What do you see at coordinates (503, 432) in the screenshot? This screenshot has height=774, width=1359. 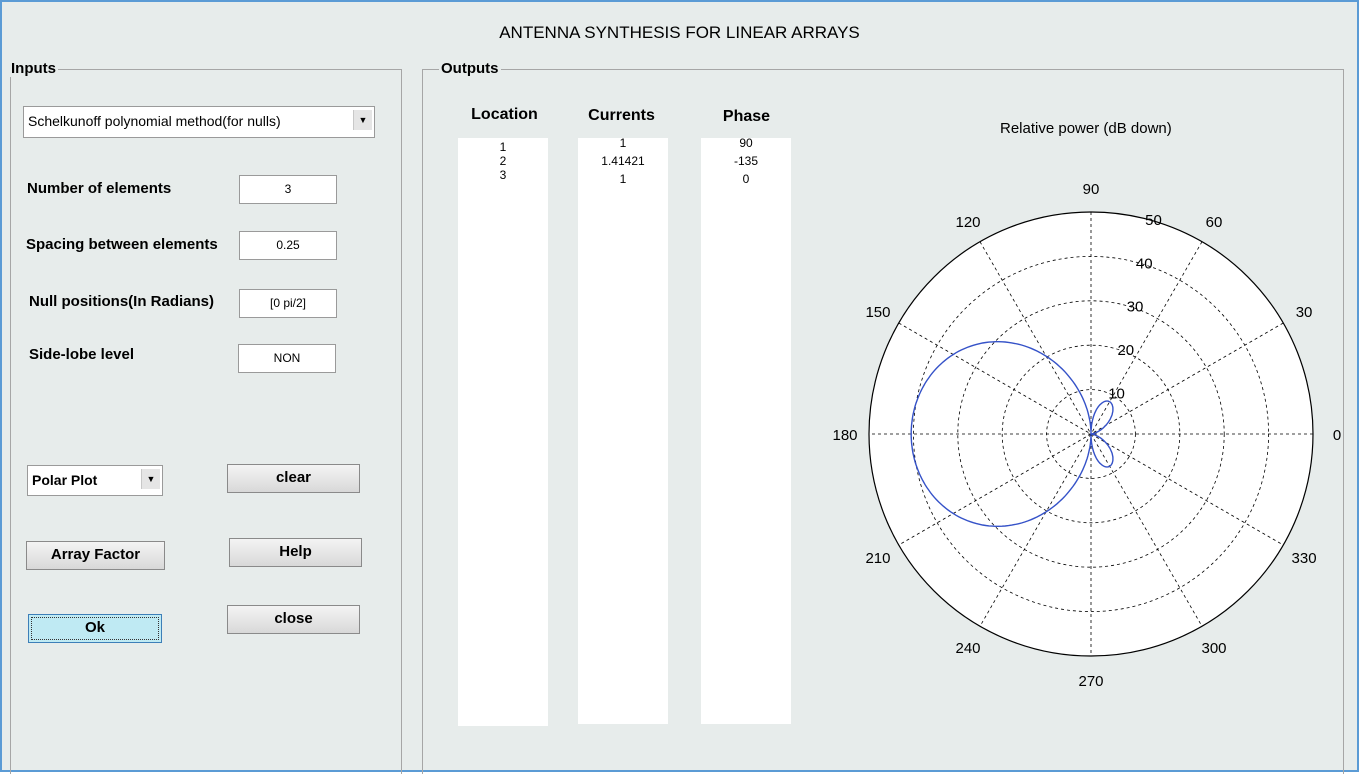 I see `location-list: 1 2 3` at bounding box center [503, 432].